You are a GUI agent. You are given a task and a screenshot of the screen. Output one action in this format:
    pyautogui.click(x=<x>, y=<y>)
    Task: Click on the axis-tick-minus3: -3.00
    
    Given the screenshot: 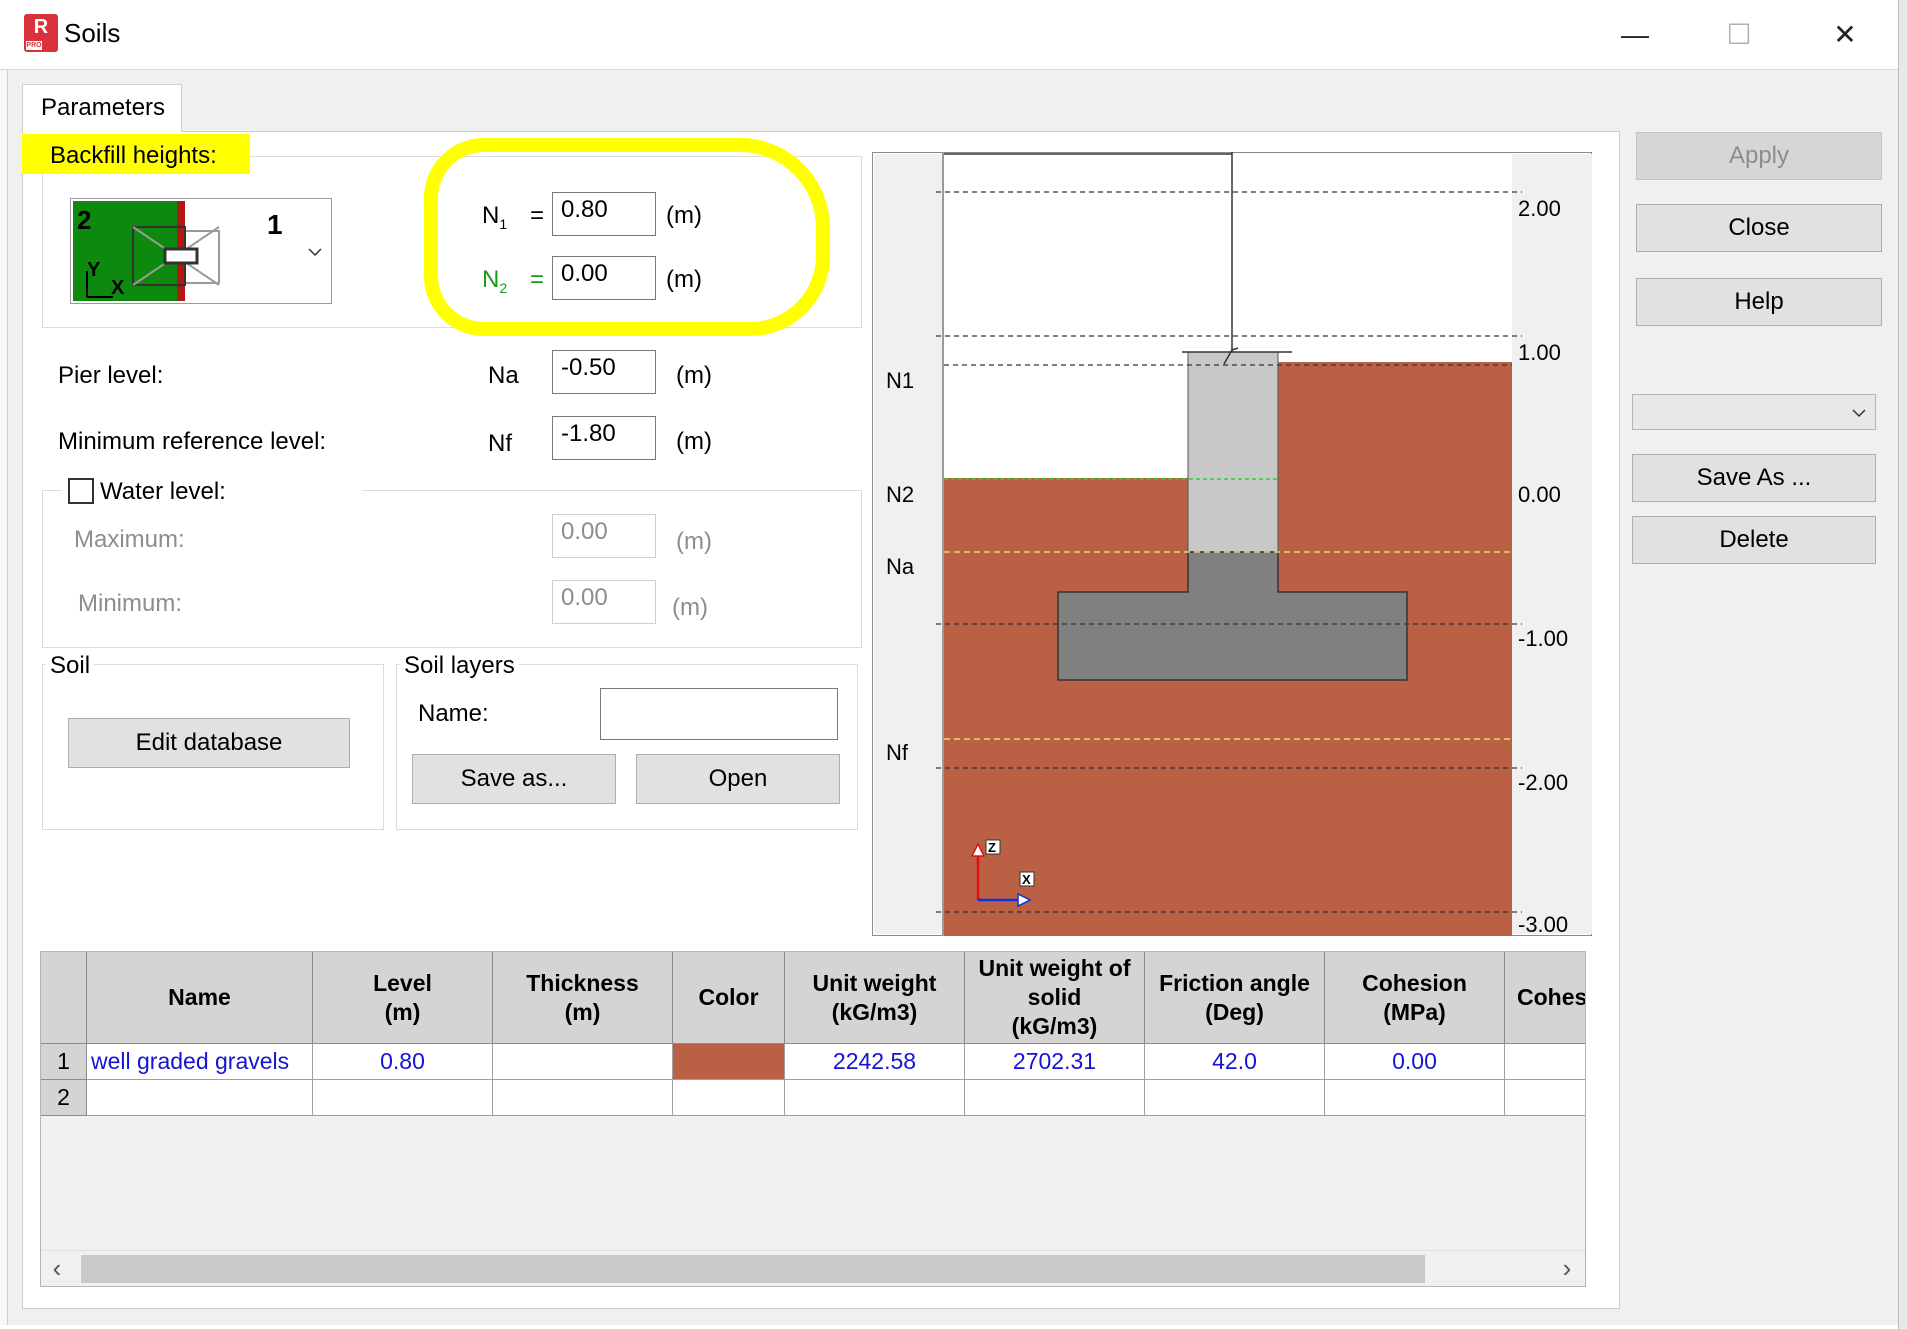 What is the action you would take?
    pyautogui.click(x=1543, y=924)
    